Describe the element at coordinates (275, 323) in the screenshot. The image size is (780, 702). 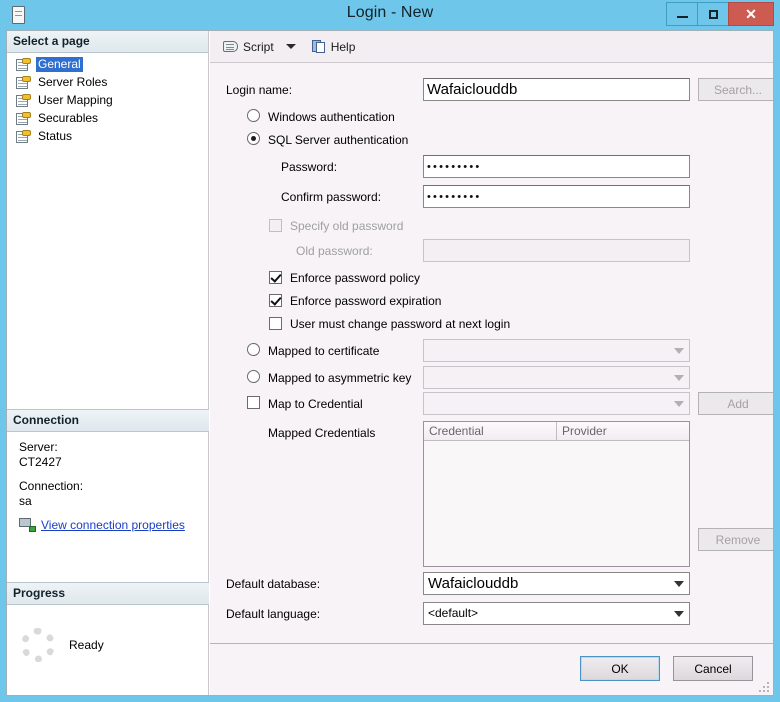
I see `must-change-password-checkbox` at that location.